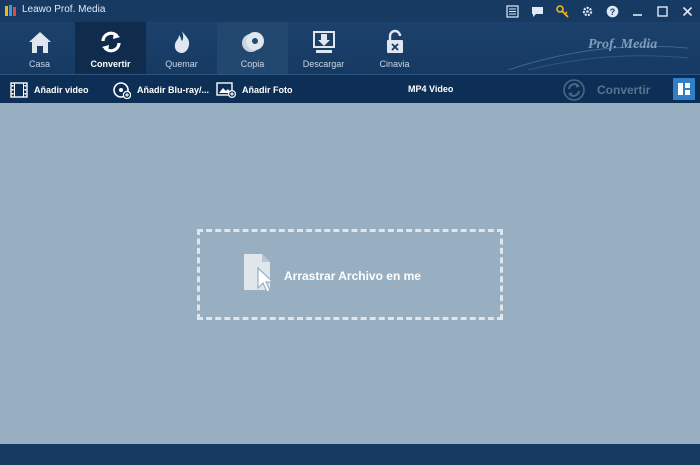 Image resolution: width=700 pixels, height=465 pixels. I want to click on add-video-button: Añadir video, so click(49, 89).